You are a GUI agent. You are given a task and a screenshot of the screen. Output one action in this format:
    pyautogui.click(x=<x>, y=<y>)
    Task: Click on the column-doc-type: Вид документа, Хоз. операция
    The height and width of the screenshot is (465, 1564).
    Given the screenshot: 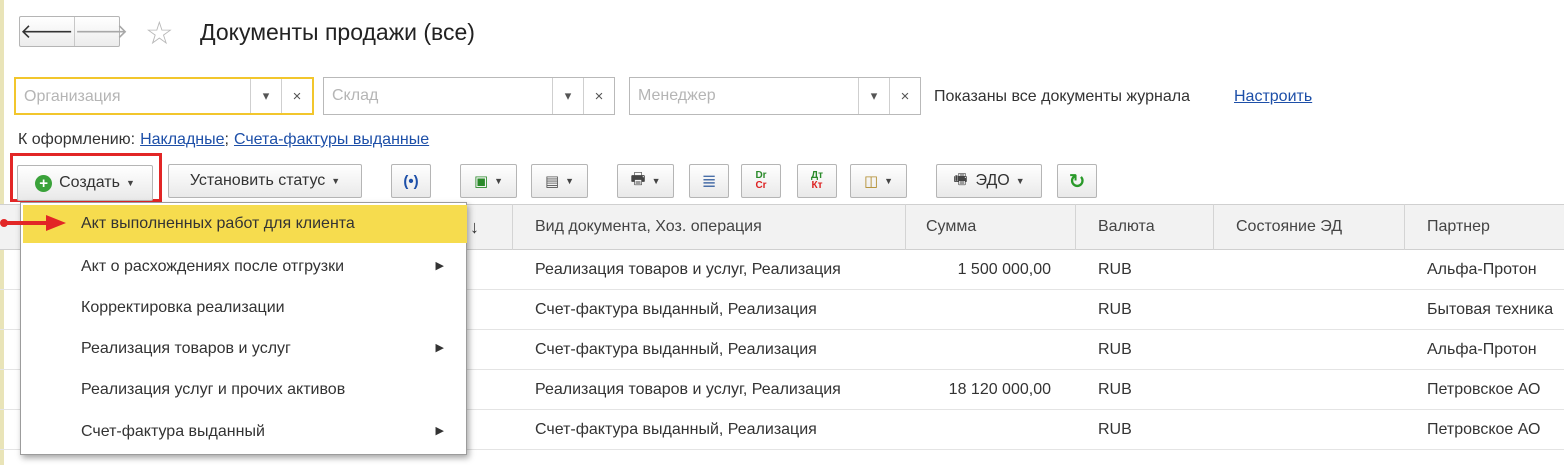 What is the action you would take?
    pyautogui.click(x=648, y=227)
    